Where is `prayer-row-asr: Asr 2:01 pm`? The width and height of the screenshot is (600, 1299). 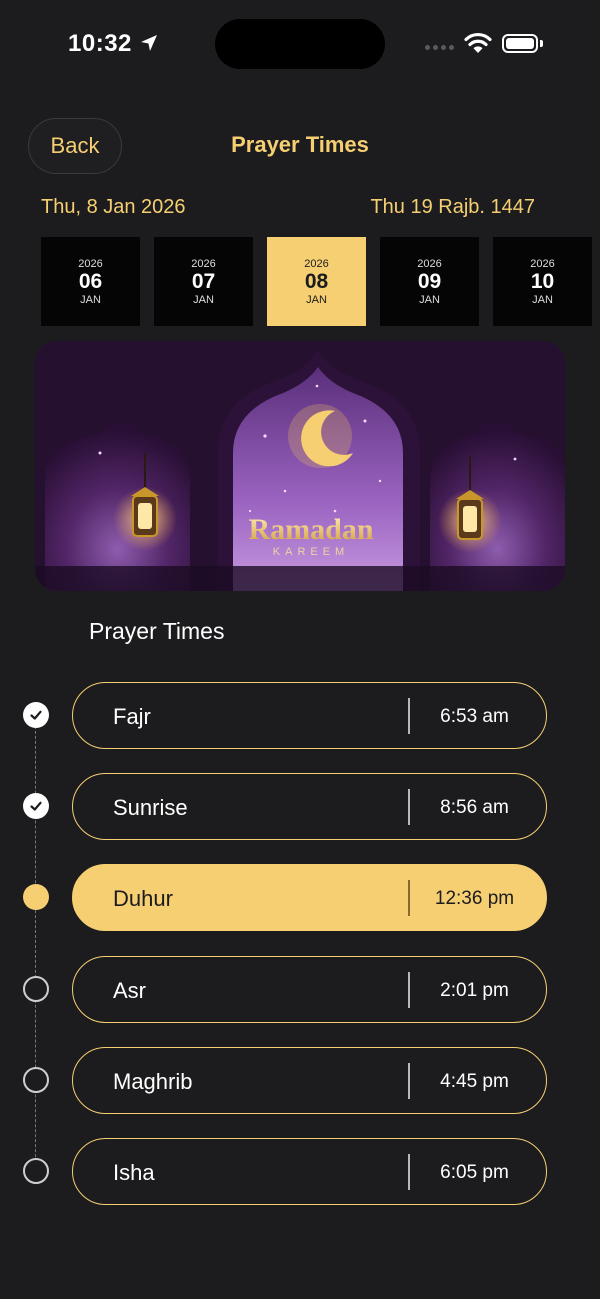
prayer-row-asr: Asr 2:01 pm is located at coordinates (309, 989).